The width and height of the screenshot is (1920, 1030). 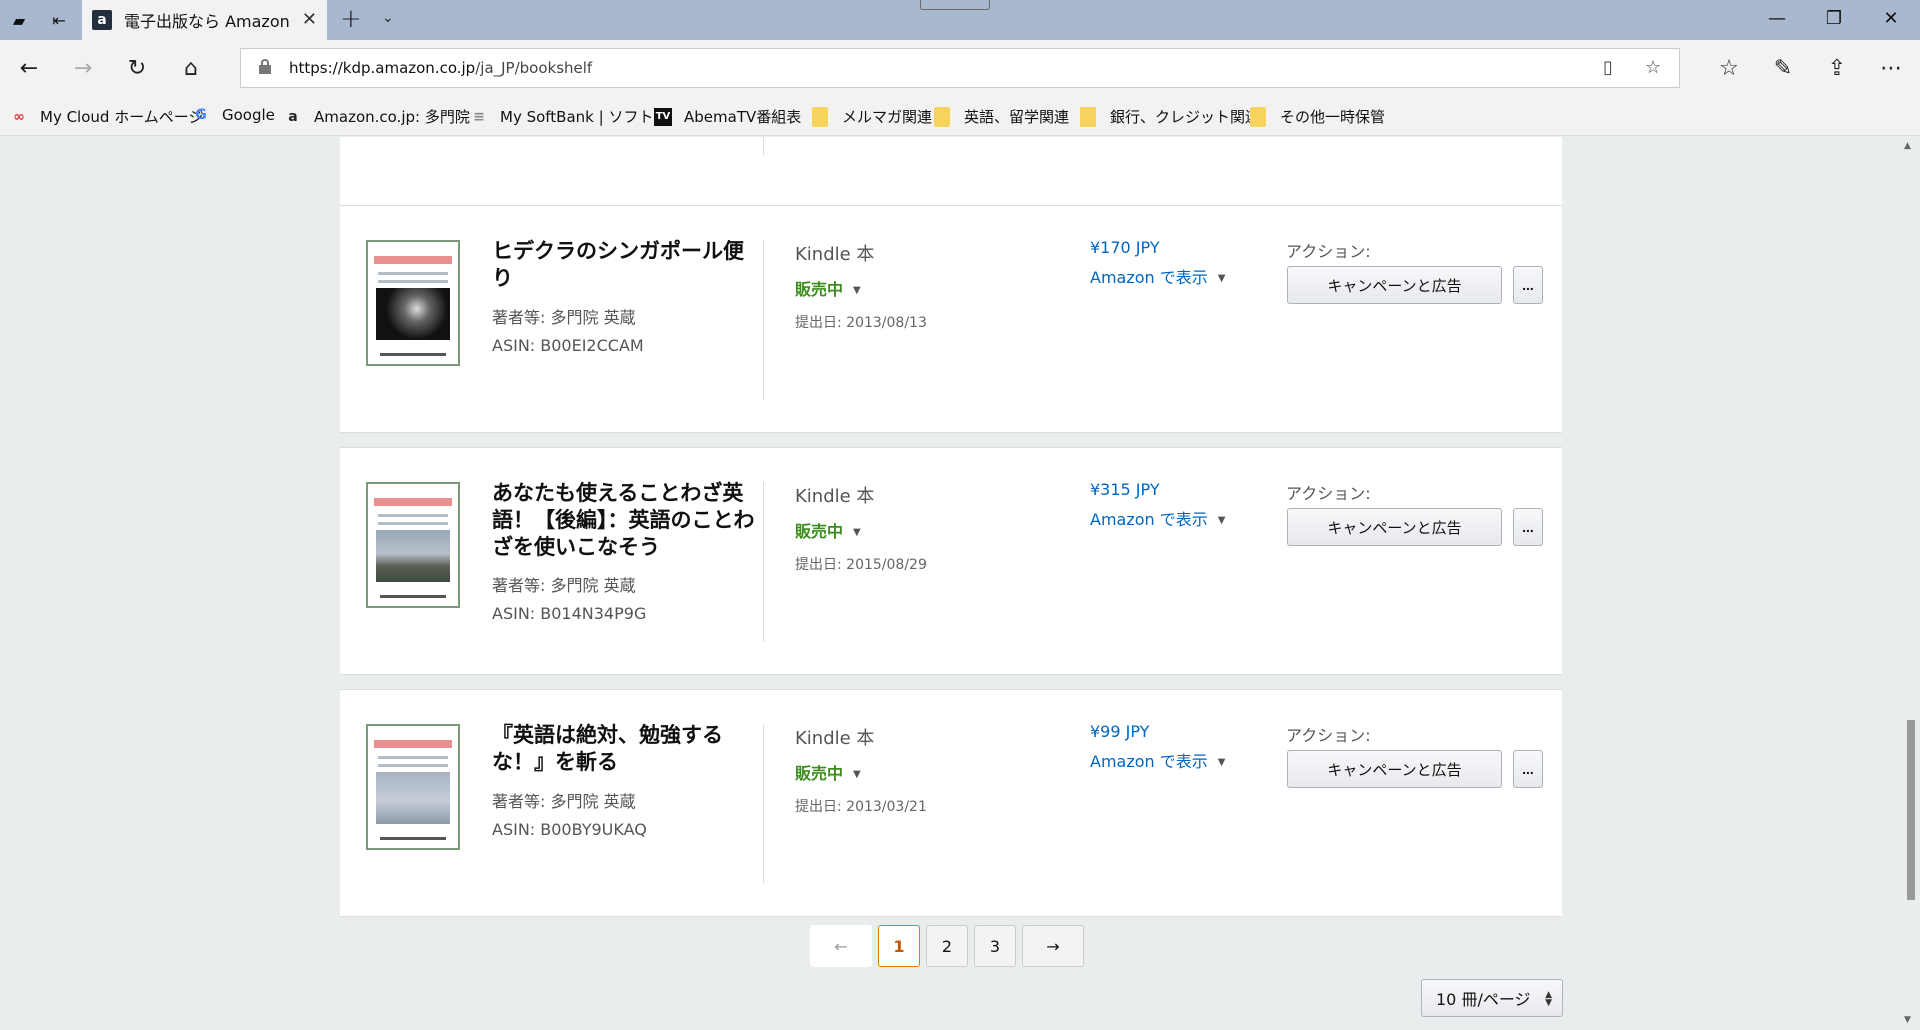 I want to click on per-page-select: 10 冊/ページ ▲ ▼, so click(x=1492, y=998).